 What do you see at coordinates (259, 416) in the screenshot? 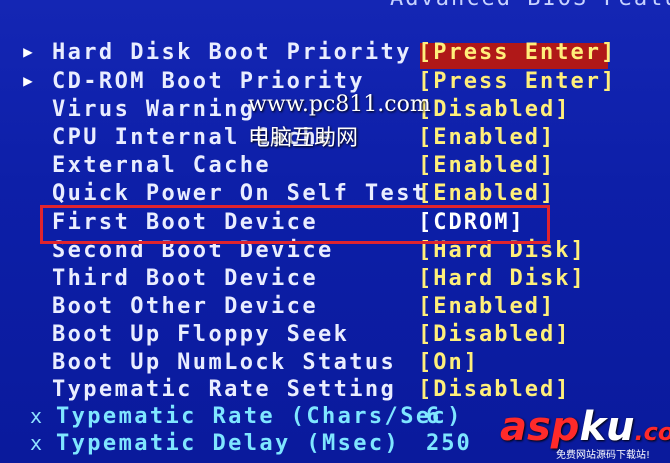
I see `setting-label: Typematic Rate (Chars/Sec)` at bounding box center [259, 416].